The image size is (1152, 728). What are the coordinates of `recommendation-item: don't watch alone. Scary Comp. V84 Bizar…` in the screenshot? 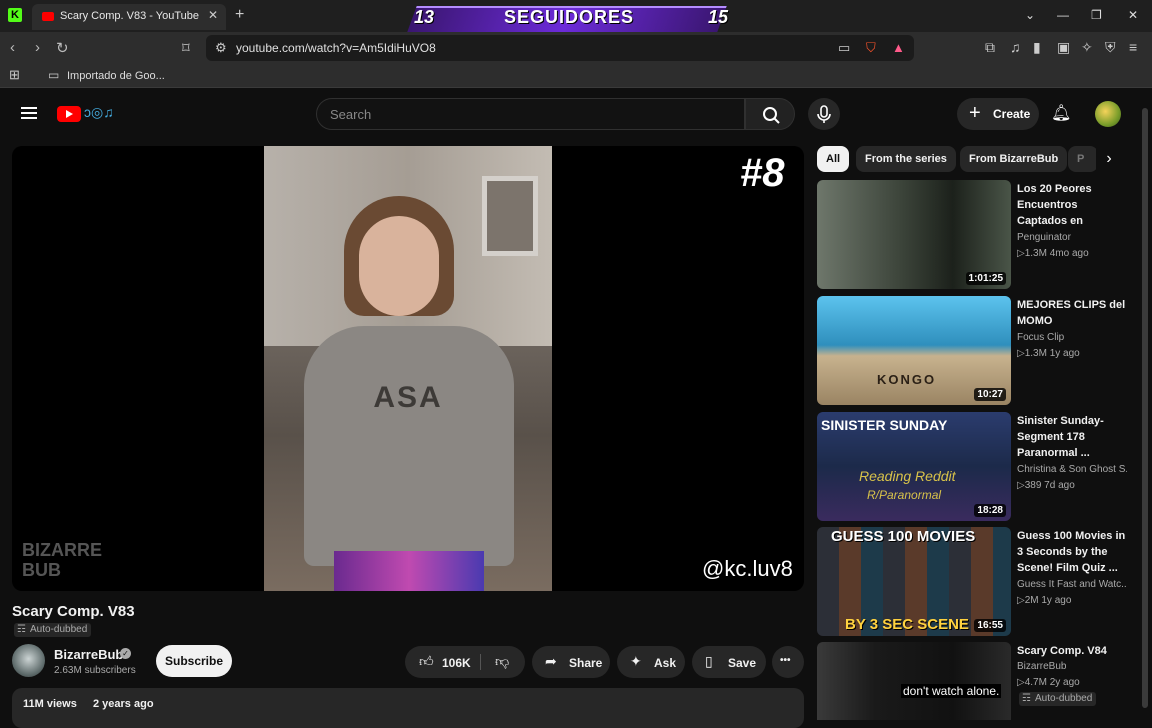 It's located at (972, 681).